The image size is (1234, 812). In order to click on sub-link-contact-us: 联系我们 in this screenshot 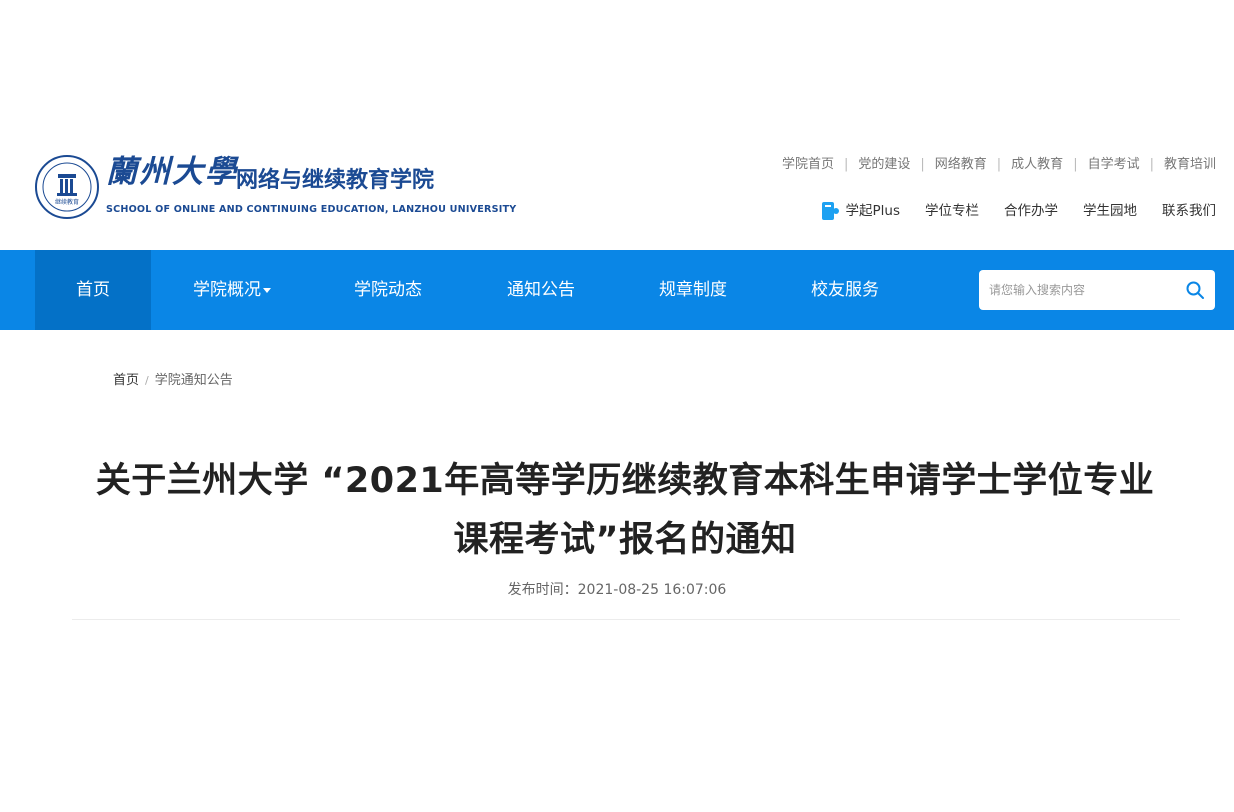, I will do `click(1189, 211)`.